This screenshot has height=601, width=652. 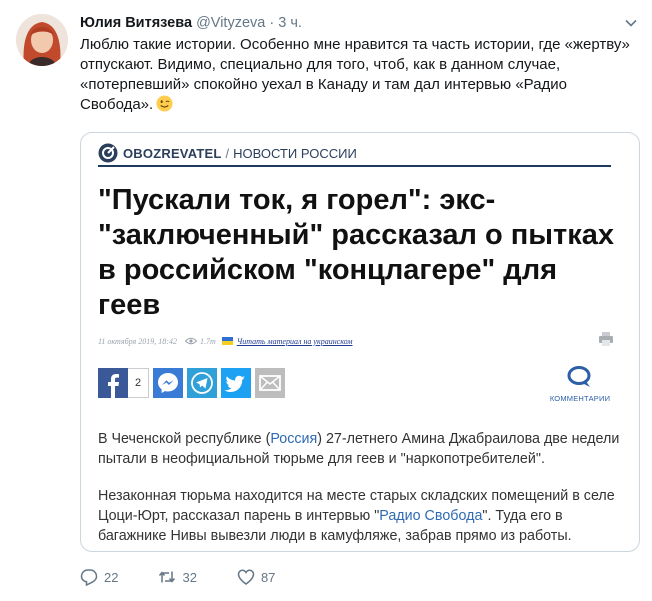 What do you see at coordinates (111, 577) in the screenshot?
I see `reply-count: 22` at bounding box center [111, 577].